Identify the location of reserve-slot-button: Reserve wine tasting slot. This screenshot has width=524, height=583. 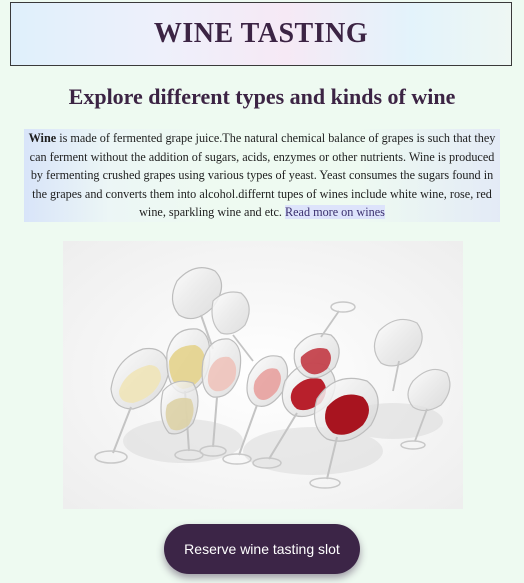
(262, 549).